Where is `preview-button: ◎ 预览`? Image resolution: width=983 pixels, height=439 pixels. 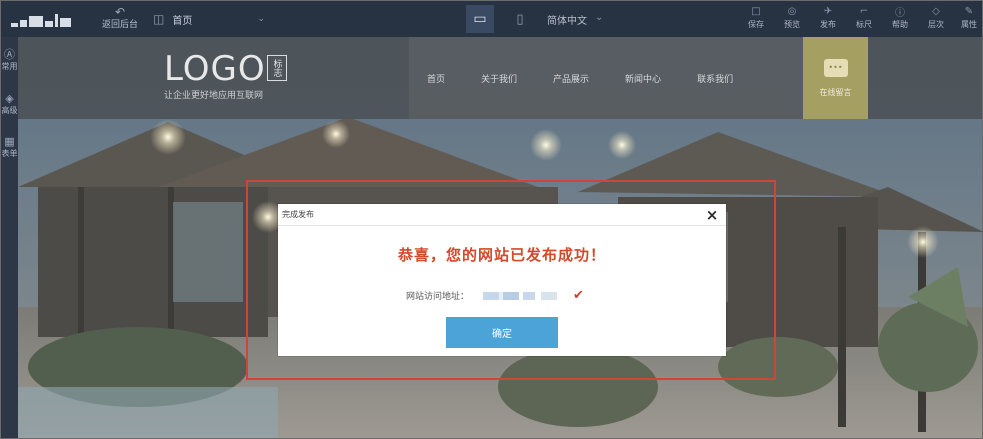 preview-button: ◎ 预览 is located at coordinates (792, 17).